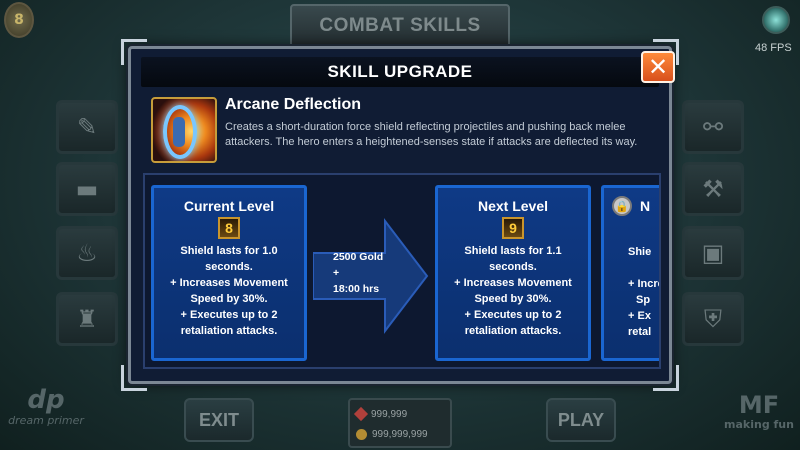  What do you see at coordinates (46, 400) in the screenshot?
I see `dp-logo-mark: dp` at bounding box center [46, 400].